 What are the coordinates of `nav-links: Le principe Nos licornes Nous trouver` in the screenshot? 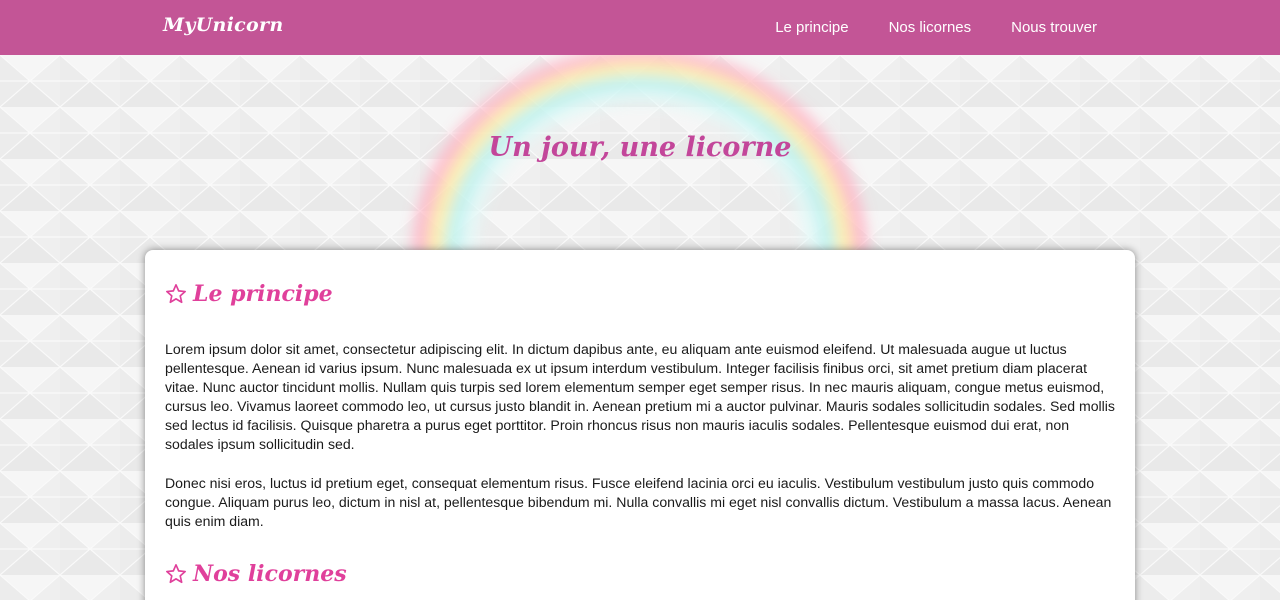 It's located at (936, 27).